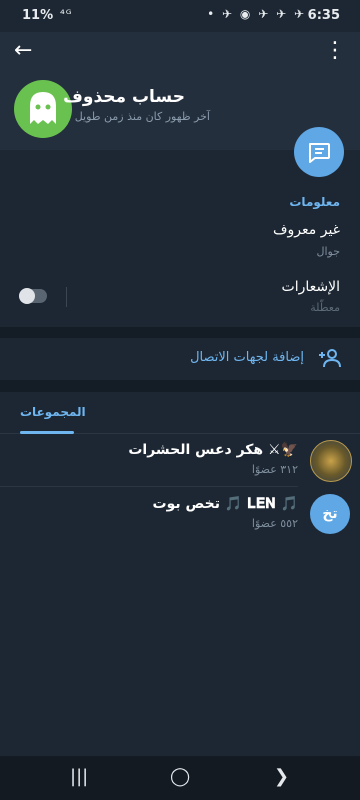  What do you see at coordinates (306, 230) in the screenshot?
I see `phone-value: غير معروف` at bounding box center [306, 230].